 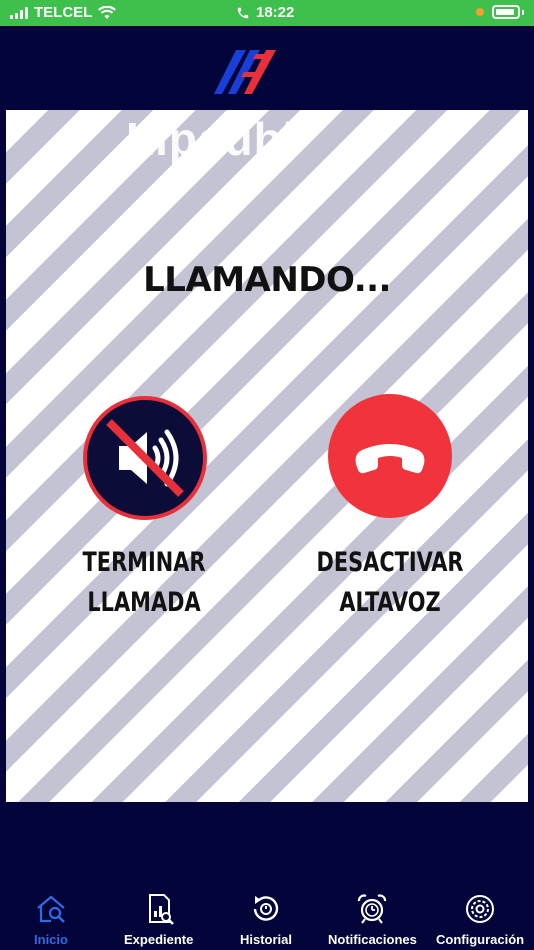 I want to click on tab-label: Configuración, so click(x=480, y=939).